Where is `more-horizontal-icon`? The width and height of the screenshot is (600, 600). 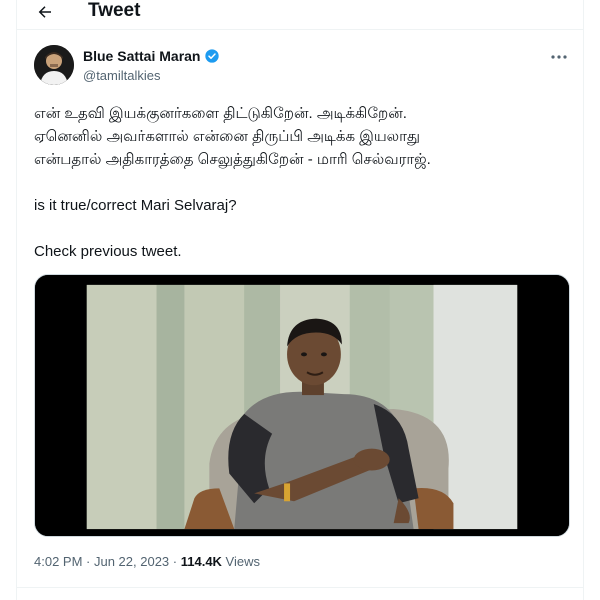
more-horizontal-icon is located at coordinates (559, 57).